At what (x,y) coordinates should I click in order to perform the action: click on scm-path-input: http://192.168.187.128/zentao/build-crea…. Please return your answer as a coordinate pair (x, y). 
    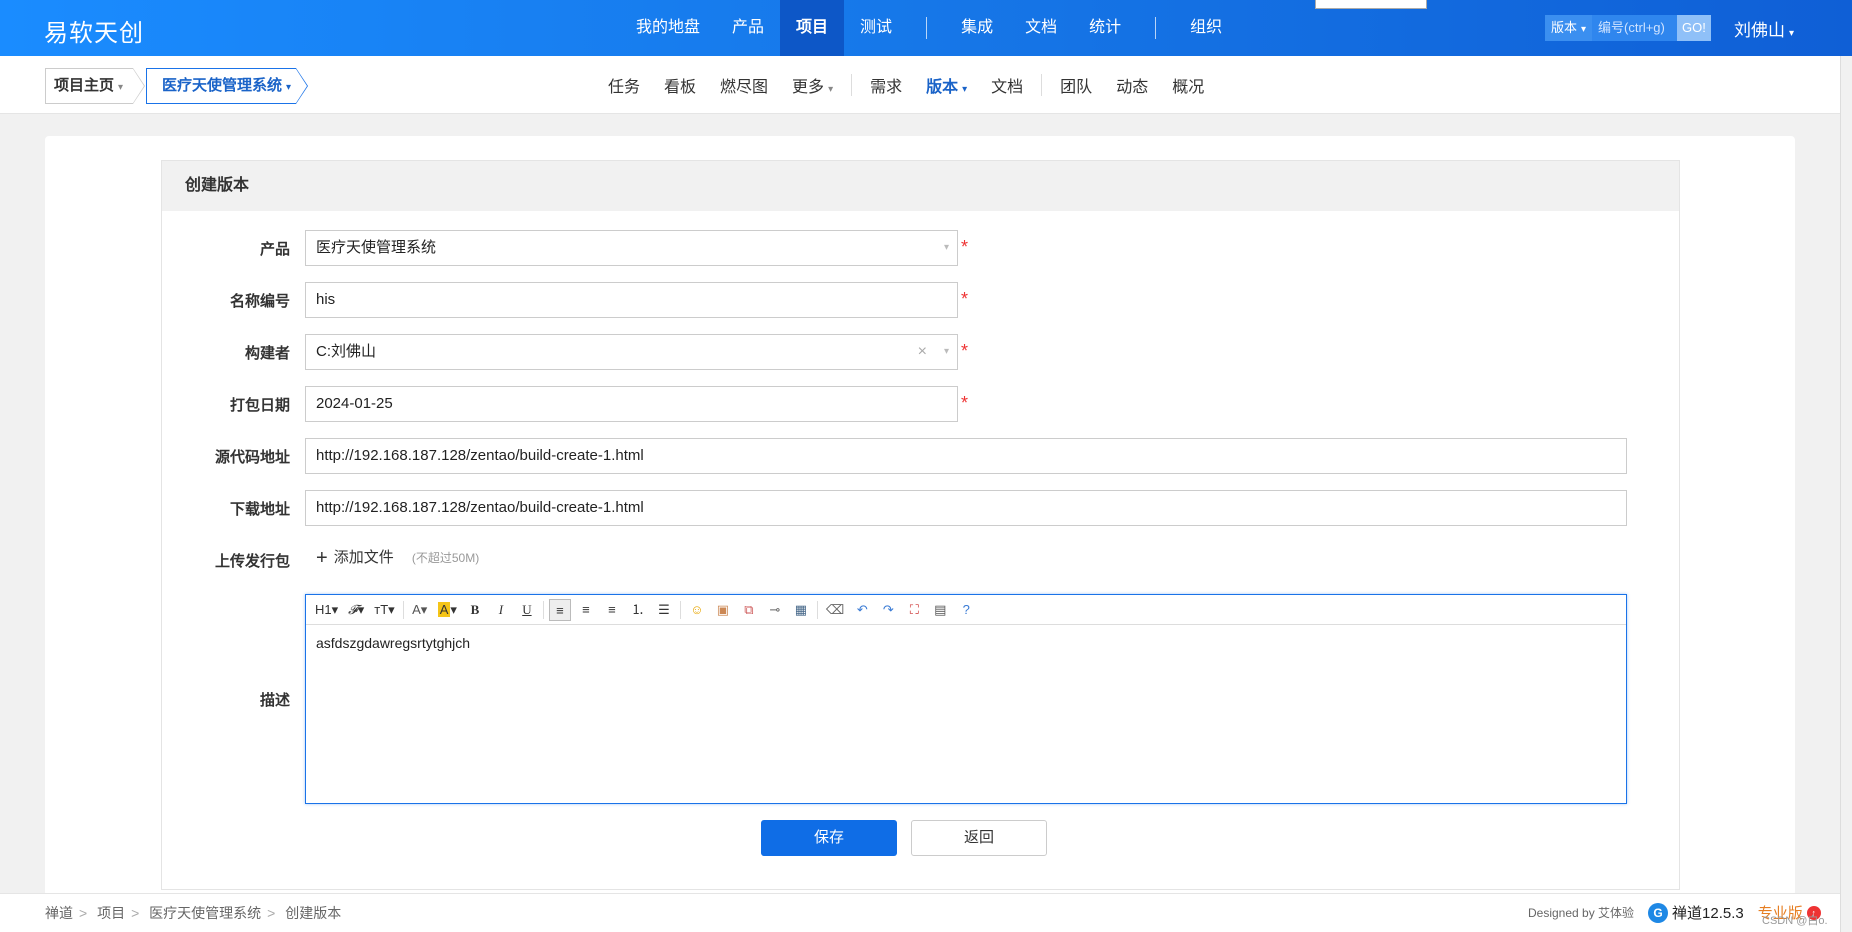
    Looking at the image, I should click on (966, 456).